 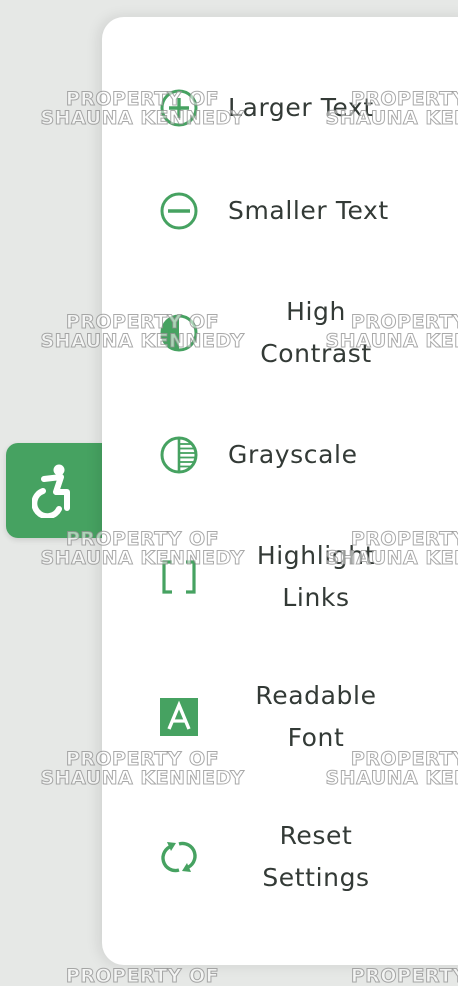 I want to click on contrast-half-circle-icon, so click(x=179, y=333).